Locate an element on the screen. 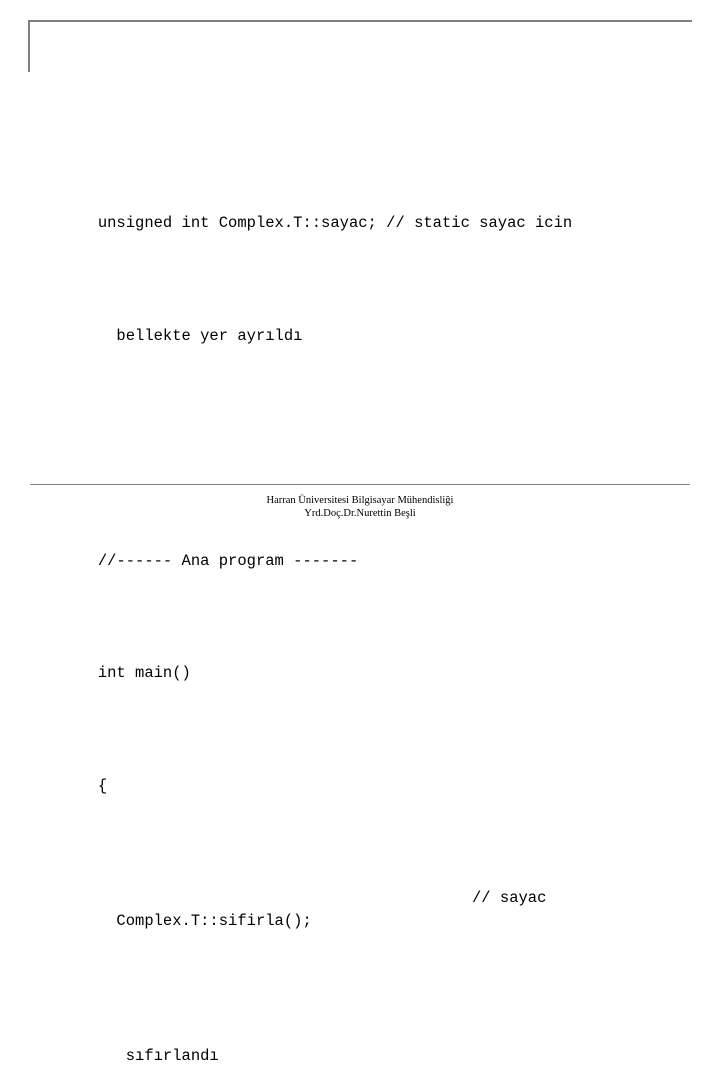 The width and height of the screenshot is (720, 1080). code-line-continuation: sıfırlandı is located at coordinates (360, 1051).